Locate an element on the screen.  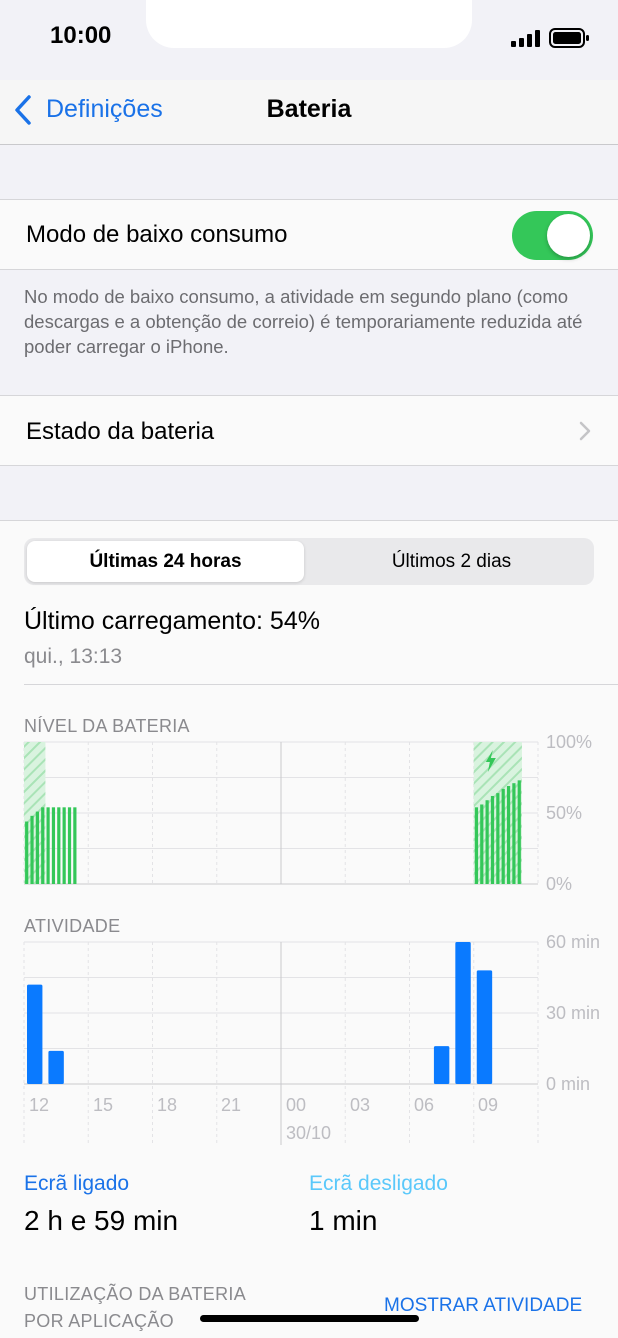
activity-ytick-30: 30 min is located at coordinates (573, 1013).